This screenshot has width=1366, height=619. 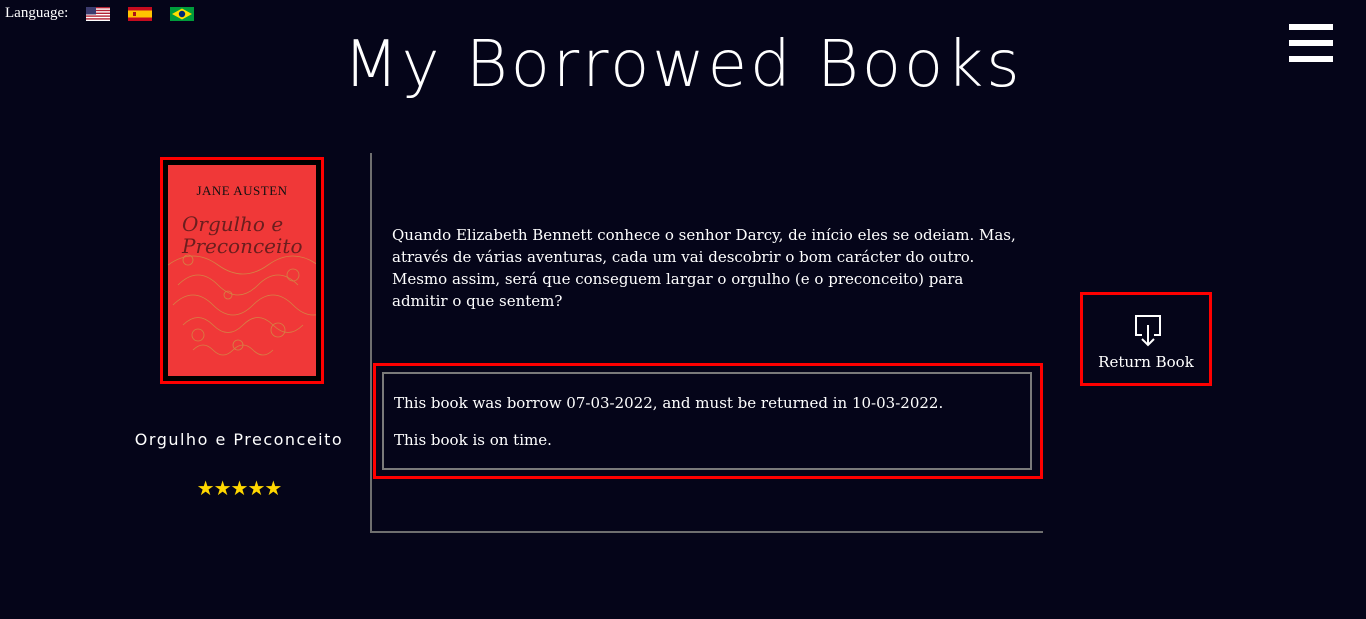 I want to click on page-title: My Borrowed Books, so click(x=683, y=65).